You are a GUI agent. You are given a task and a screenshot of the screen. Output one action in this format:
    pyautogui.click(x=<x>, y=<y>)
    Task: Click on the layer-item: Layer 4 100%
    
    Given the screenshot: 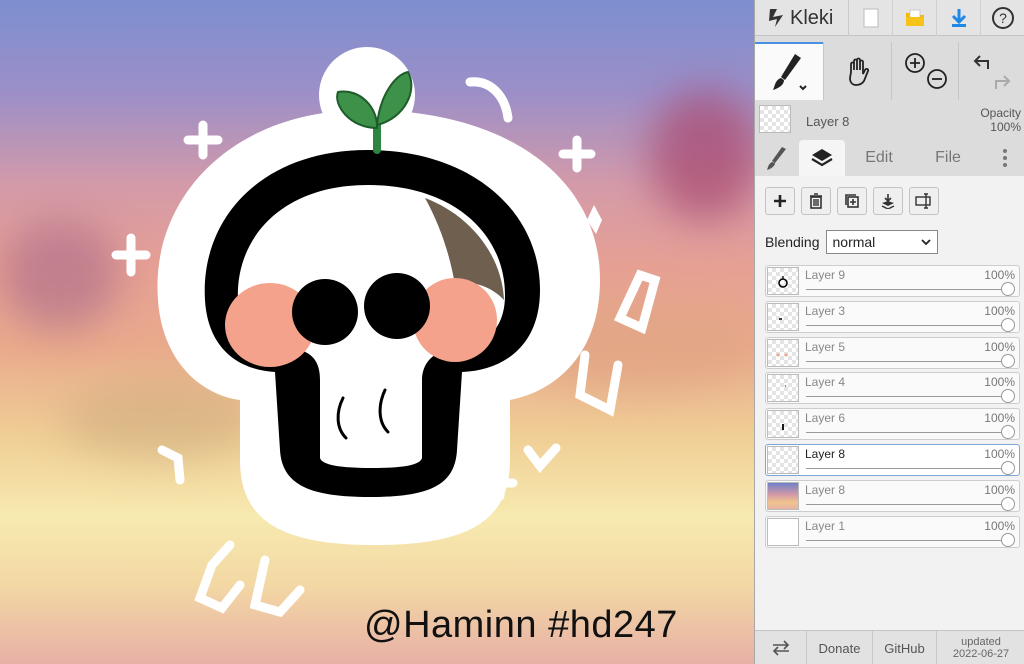 What is the action you would take?
    pyautogui.click(x=892, y=388)
    